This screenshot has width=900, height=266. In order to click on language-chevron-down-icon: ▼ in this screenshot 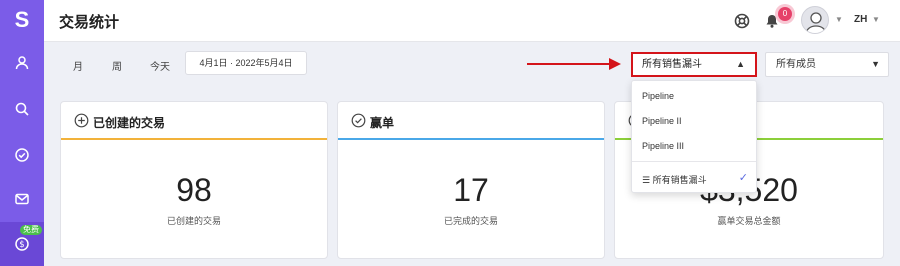, I will do `click(876, 19)`.